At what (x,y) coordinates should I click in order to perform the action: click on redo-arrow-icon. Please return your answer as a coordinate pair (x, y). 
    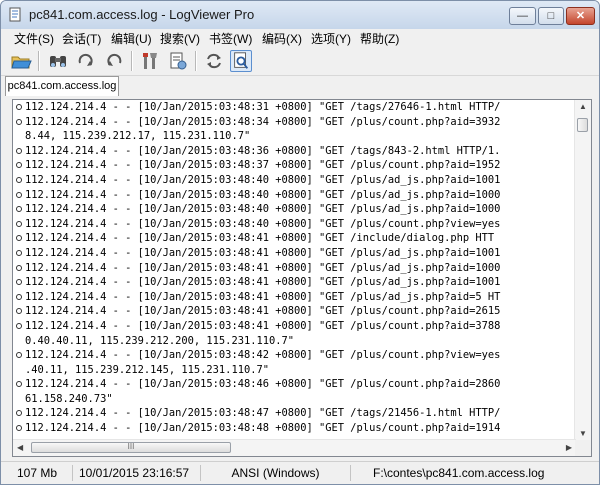
    Looking at the image, I should click on (86, 61).